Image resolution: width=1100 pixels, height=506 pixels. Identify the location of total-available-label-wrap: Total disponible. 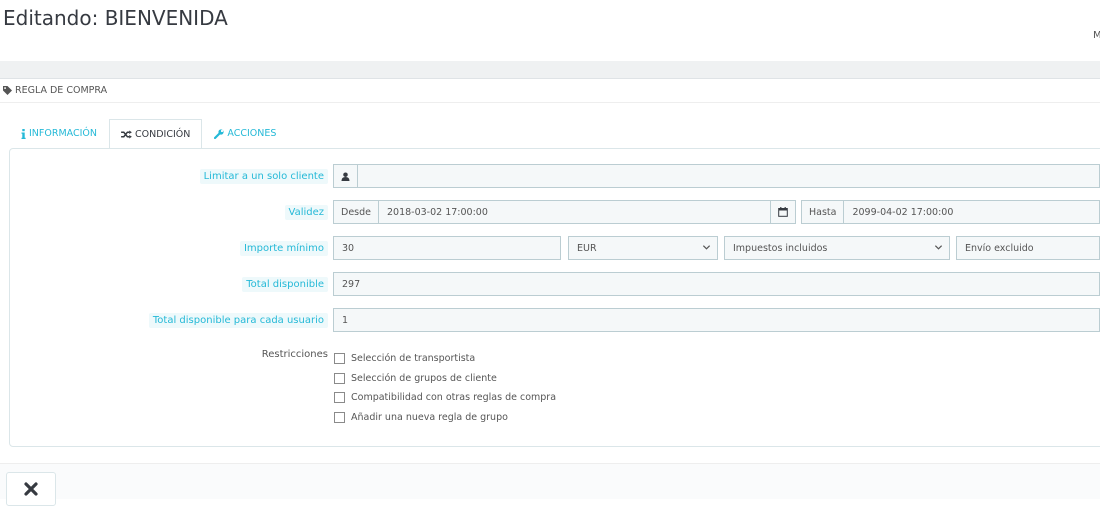
(285, 284).